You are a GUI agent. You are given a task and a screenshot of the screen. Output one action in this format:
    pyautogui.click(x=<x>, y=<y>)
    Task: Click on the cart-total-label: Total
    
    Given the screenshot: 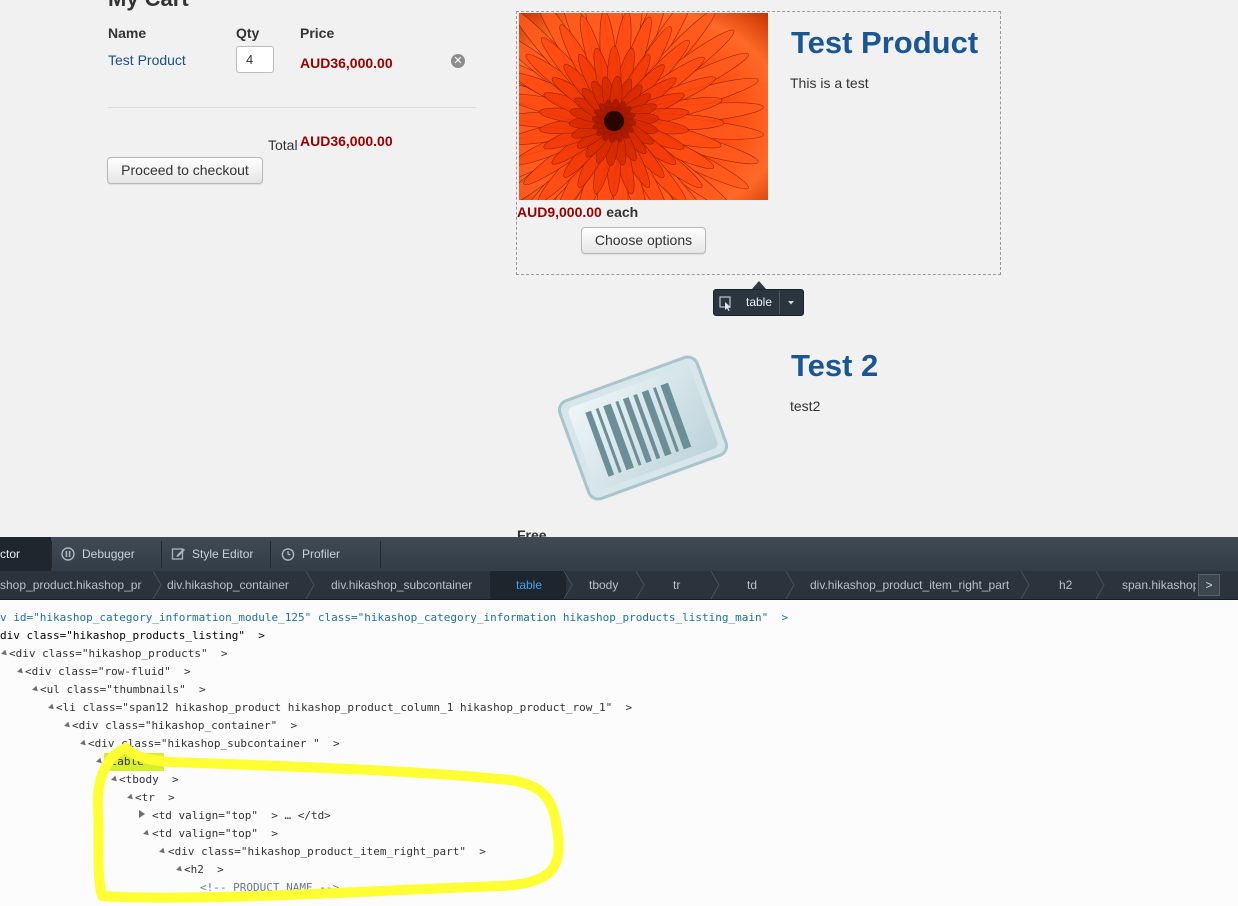 What is the action you would take?
    pyautogui.click(x=283, y=145)
    